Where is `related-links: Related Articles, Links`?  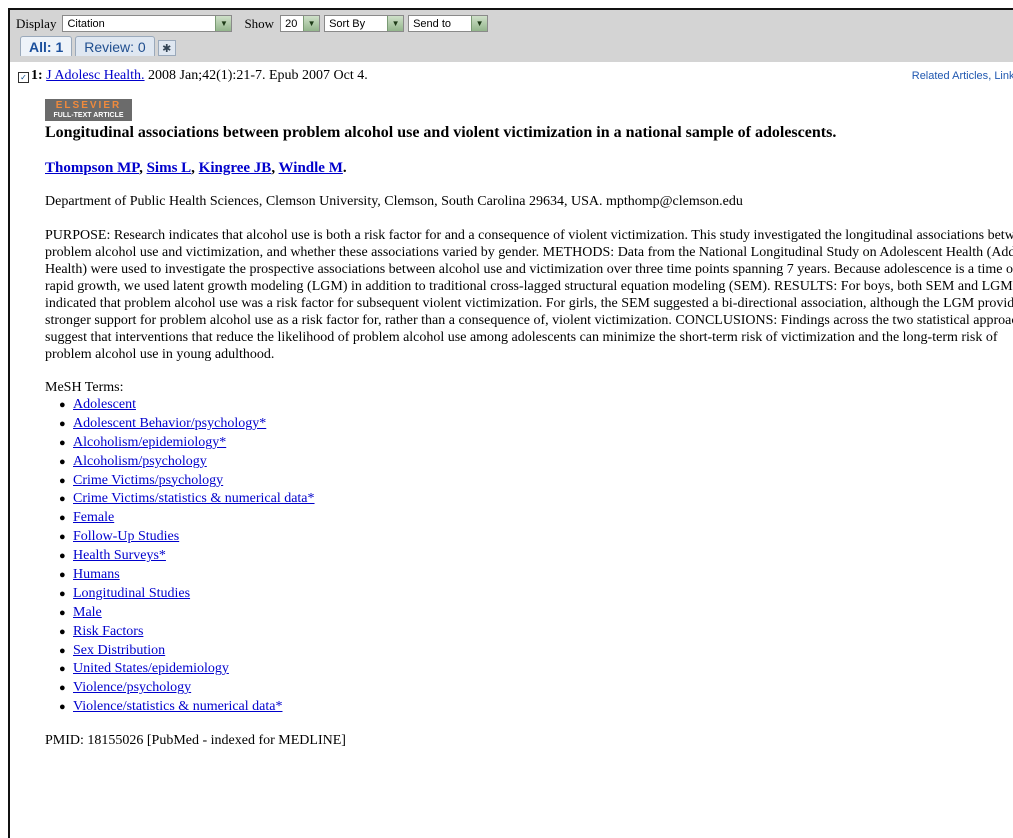
related-links: Related Articles, Links is located at coordinates (962, 76).